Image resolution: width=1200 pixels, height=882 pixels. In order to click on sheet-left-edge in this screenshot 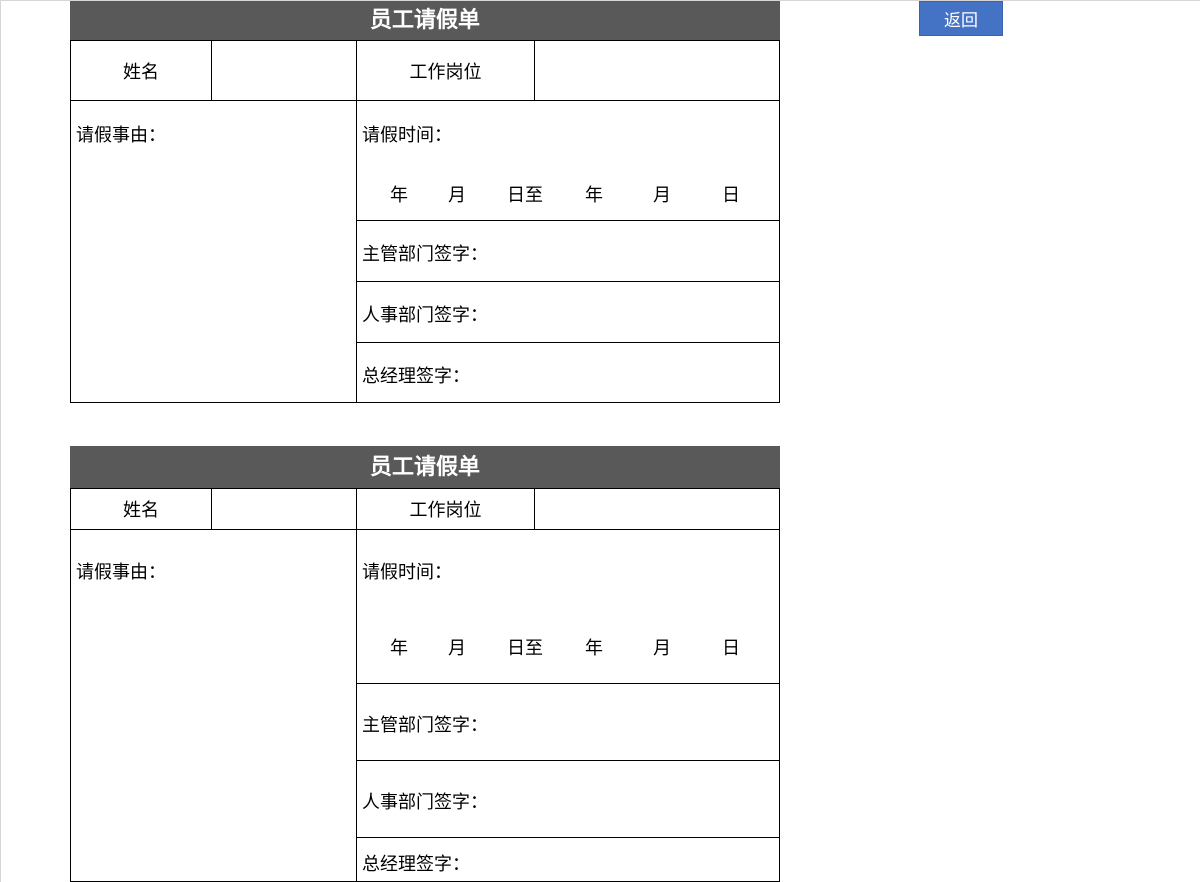, I will do `click(0, 441)`.